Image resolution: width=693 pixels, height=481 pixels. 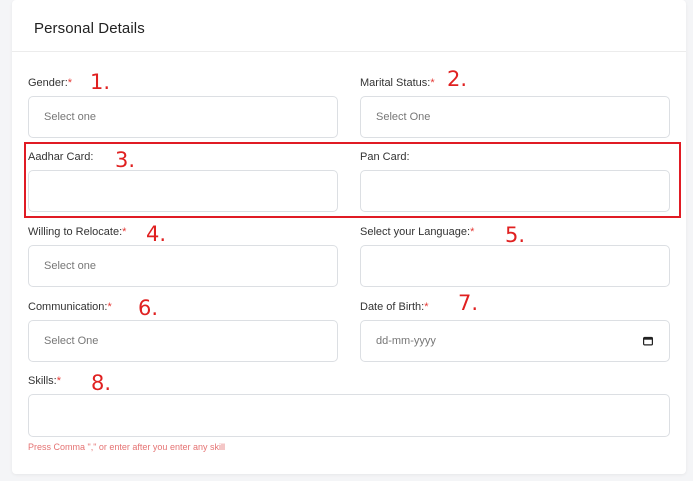 What do you see at coordinates (515, 117) in the screenshot?
I see `marital-status-select: Select One` at bounding box center [515, 117].